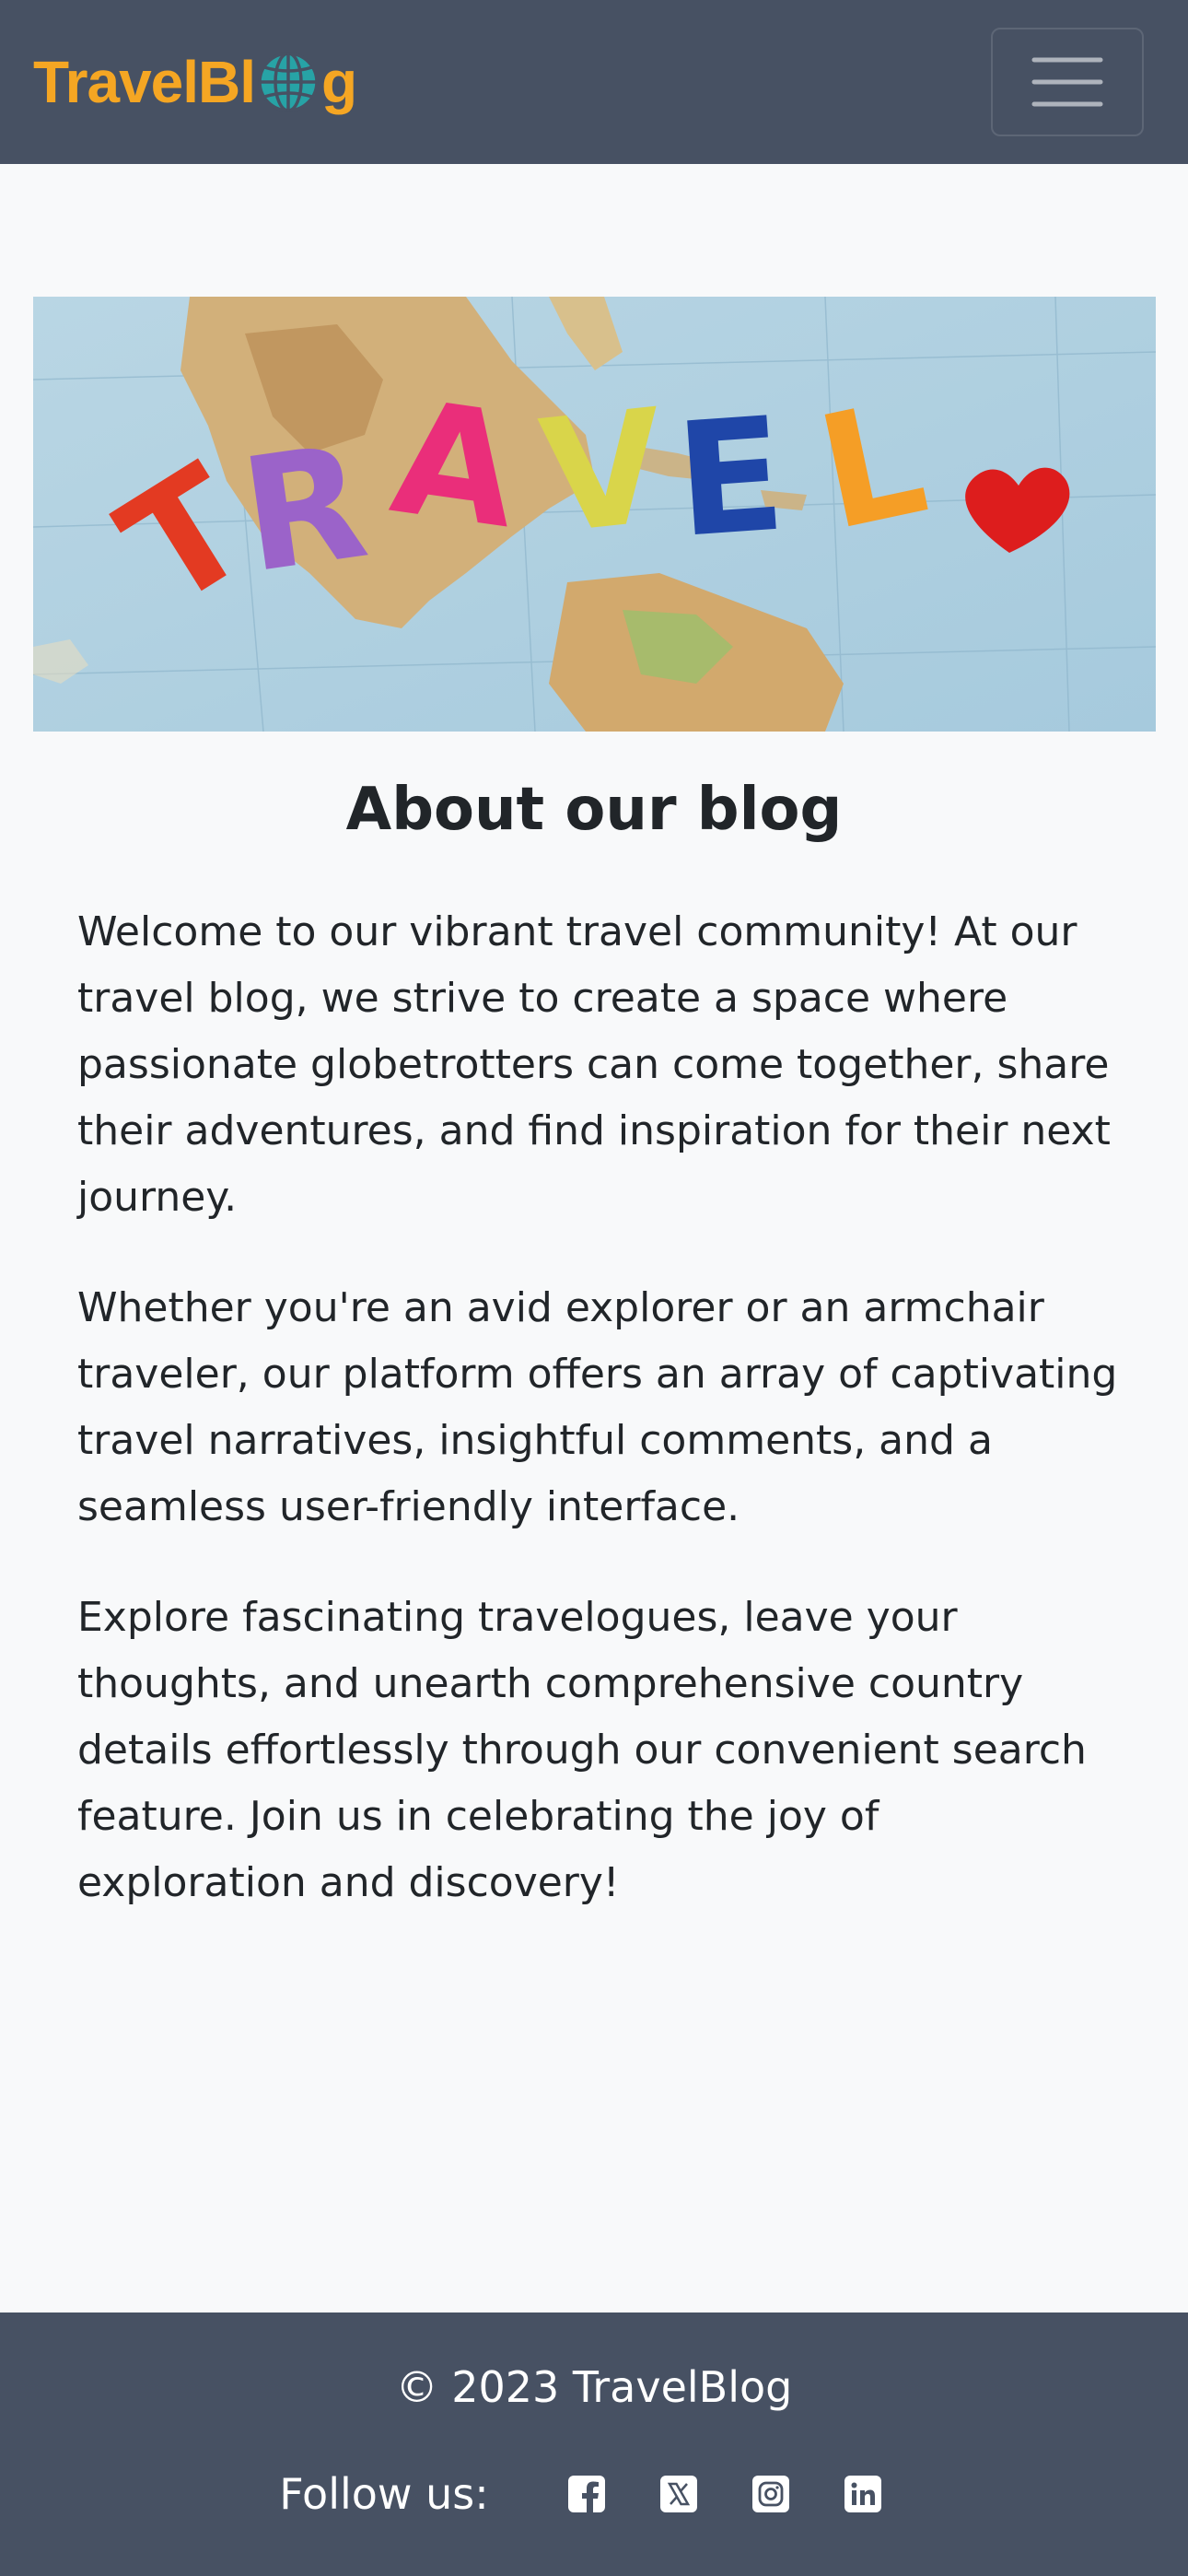  Describe the element at coordinates (455, 465) in the screenshot. I see `svg-text: A` at that location.